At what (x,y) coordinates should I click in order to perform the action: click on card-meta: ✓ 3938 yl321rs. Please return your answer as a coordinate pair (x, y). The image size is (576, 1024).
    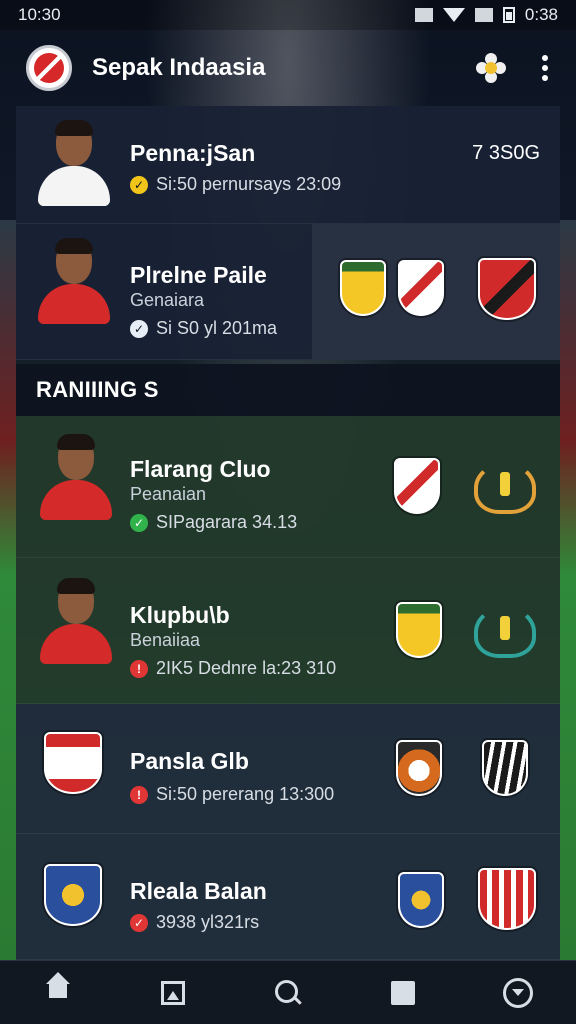
    Looking at the image, I should click on (194, 922).